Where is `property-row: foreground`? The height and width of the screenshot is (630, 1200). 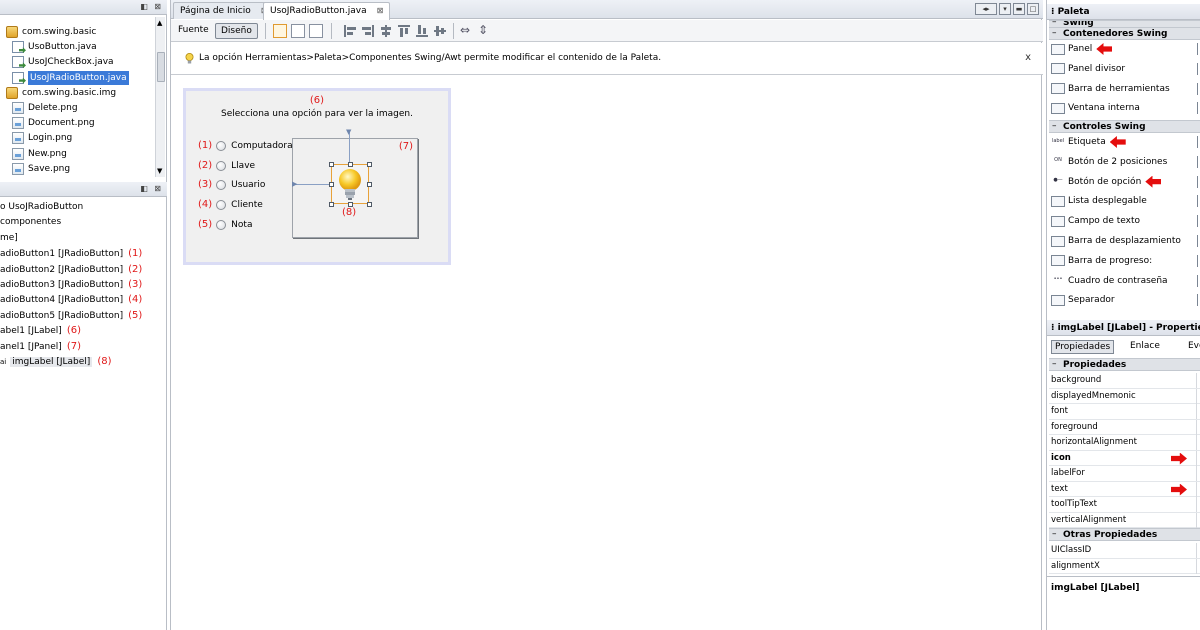
property-row: foreground is located at coordinates (1124, 427).